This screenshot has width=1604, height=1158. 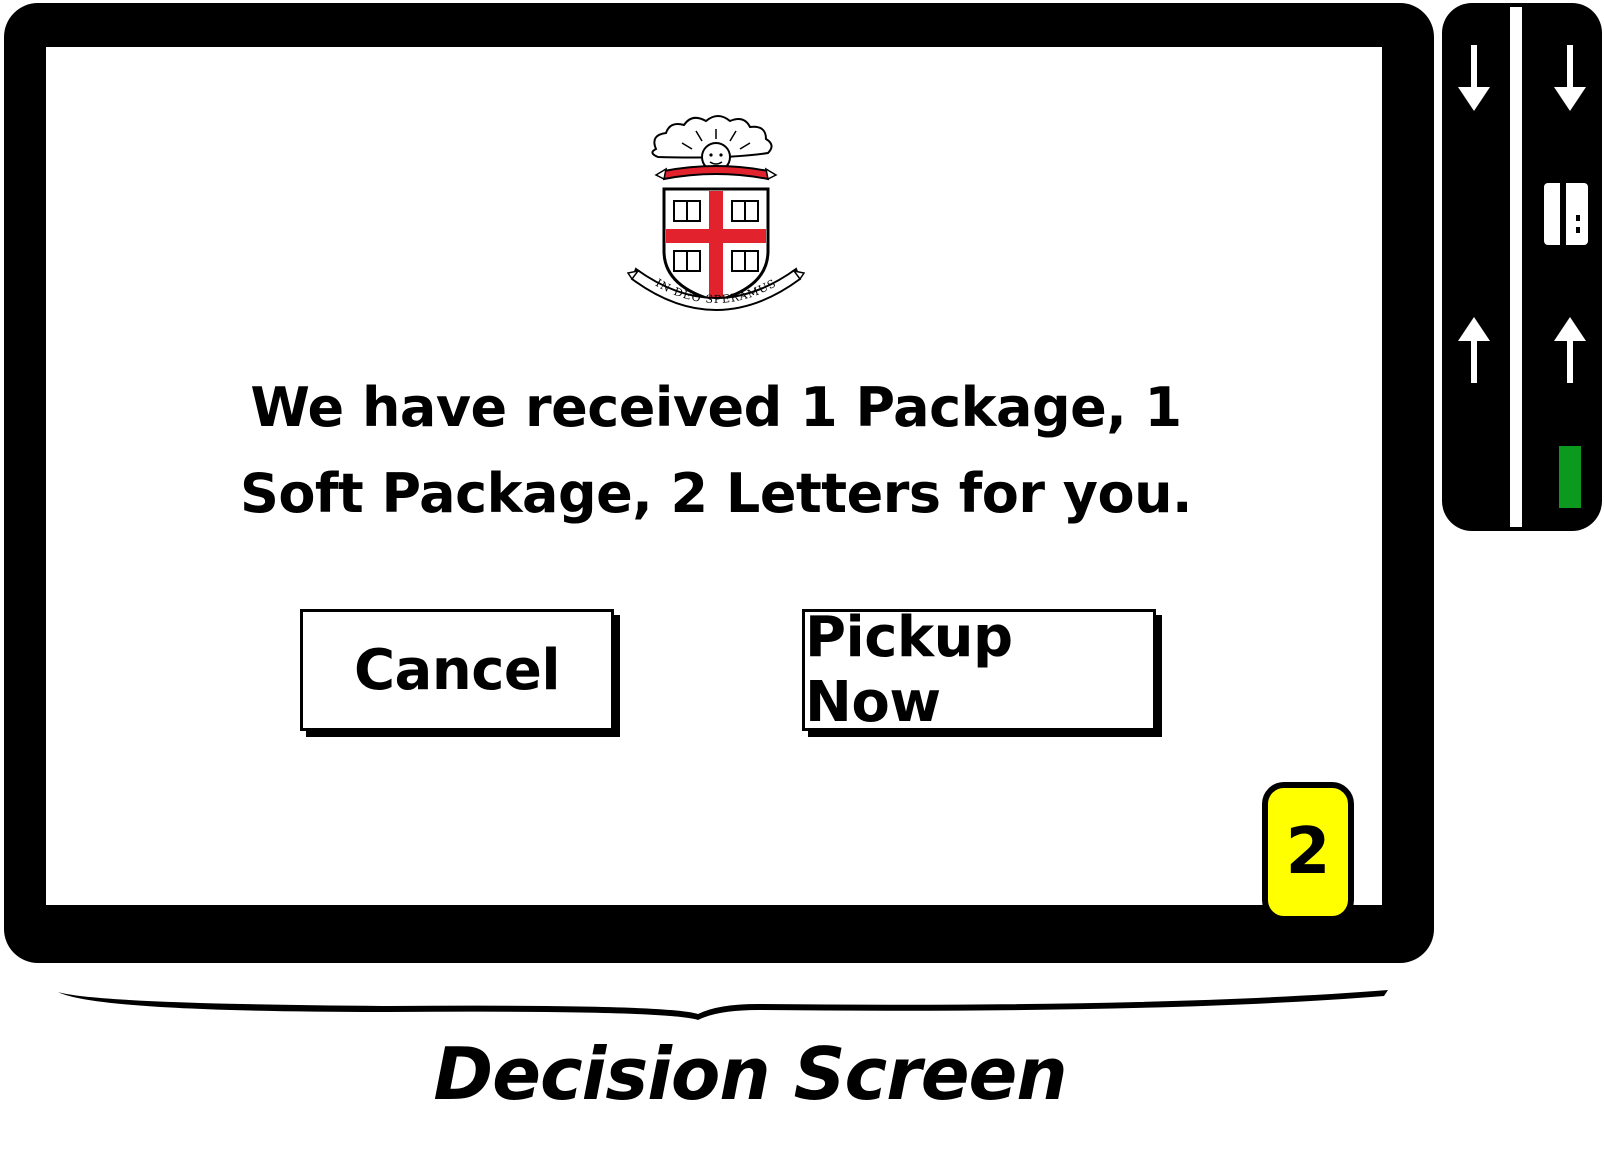 What do you see at coordinates (1566, 214) in the screenshot?
I see `card-slot-icon` at bounding box center [1566, 214].